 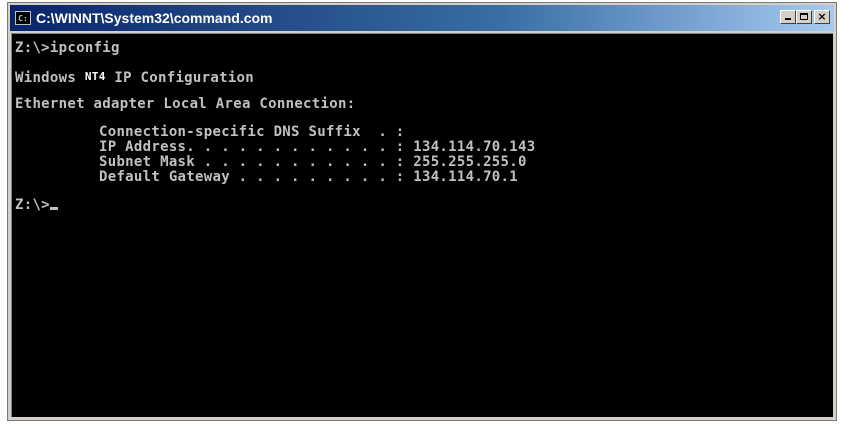 I want to click on window-controls: ×, so click(x=805, y=17).